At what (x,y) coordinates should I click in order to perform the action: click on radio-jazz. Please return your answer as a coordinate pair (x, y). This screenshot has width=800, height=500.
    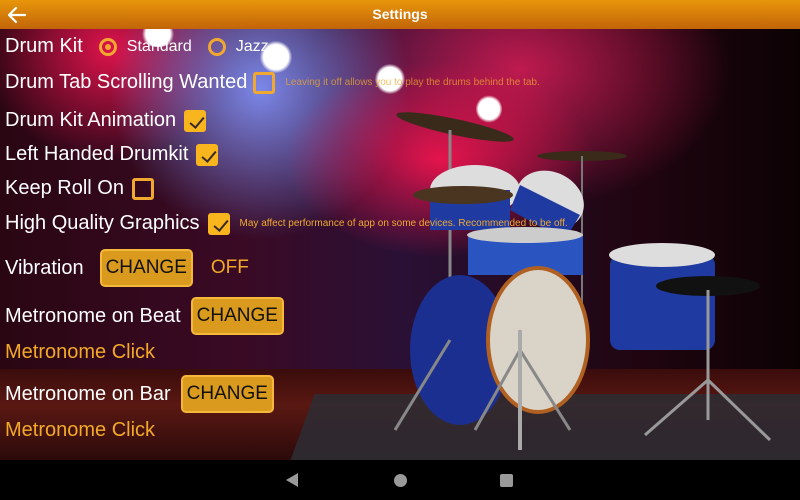
    Looking at the image, I should click on (216, 46).